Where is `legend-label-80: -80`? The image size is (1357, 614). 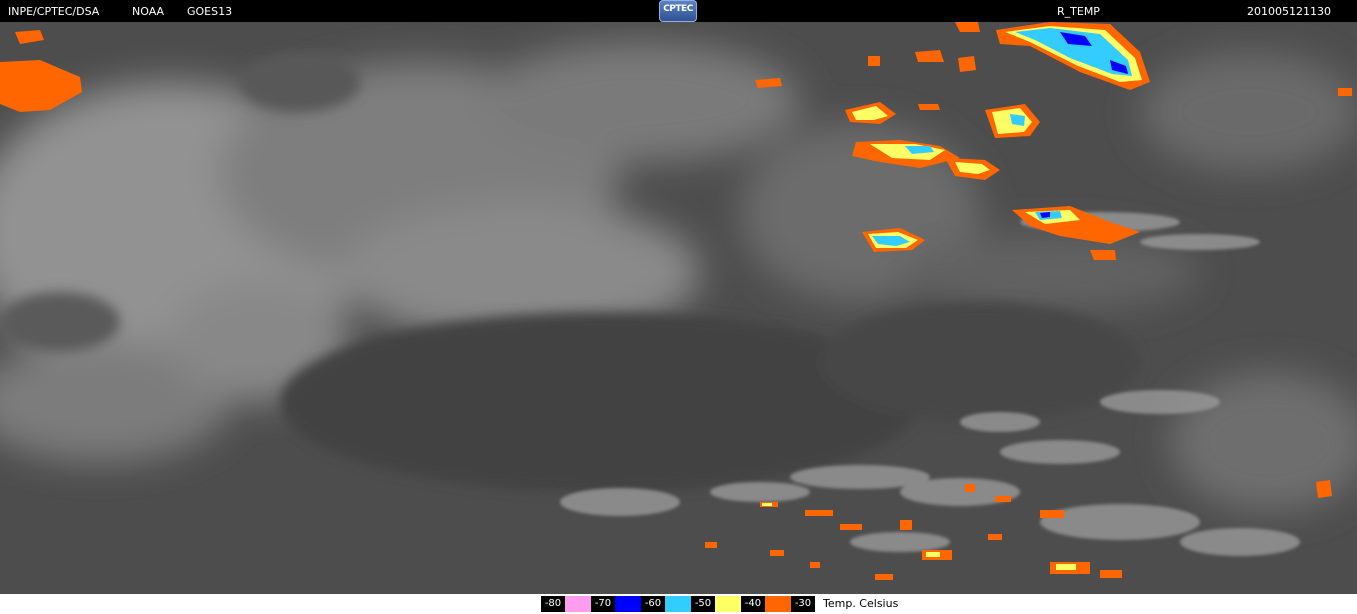
legend-label-80: -80 is located at coordinates (553, 604).